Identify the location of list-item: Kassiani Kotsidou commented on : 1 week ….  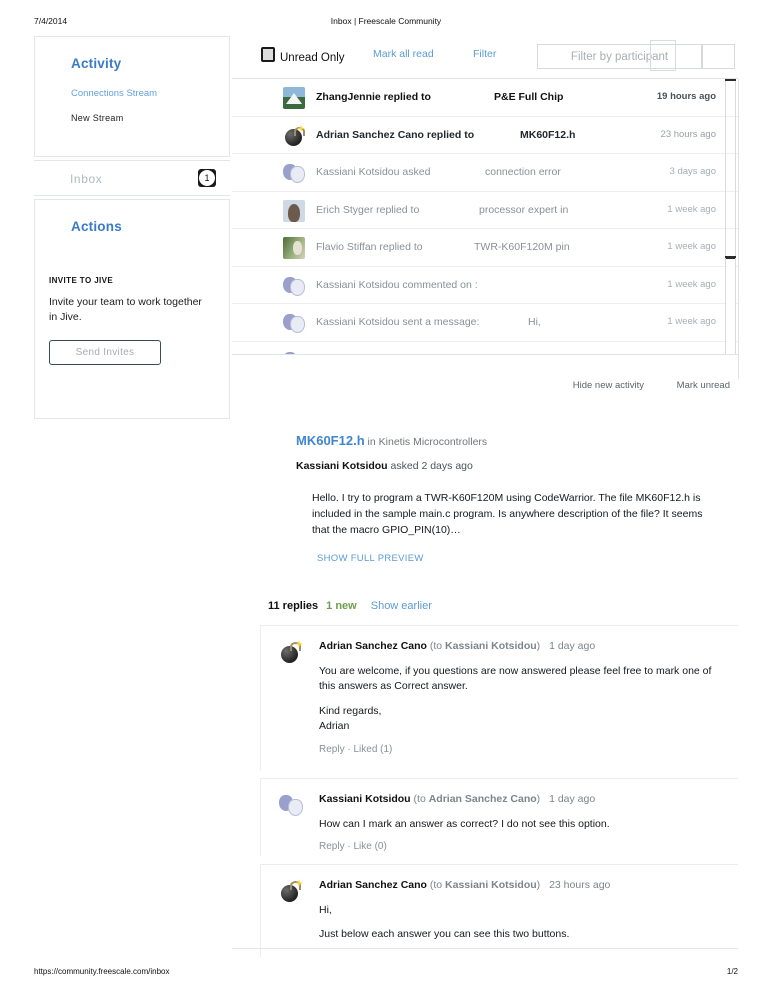
(485, 285).